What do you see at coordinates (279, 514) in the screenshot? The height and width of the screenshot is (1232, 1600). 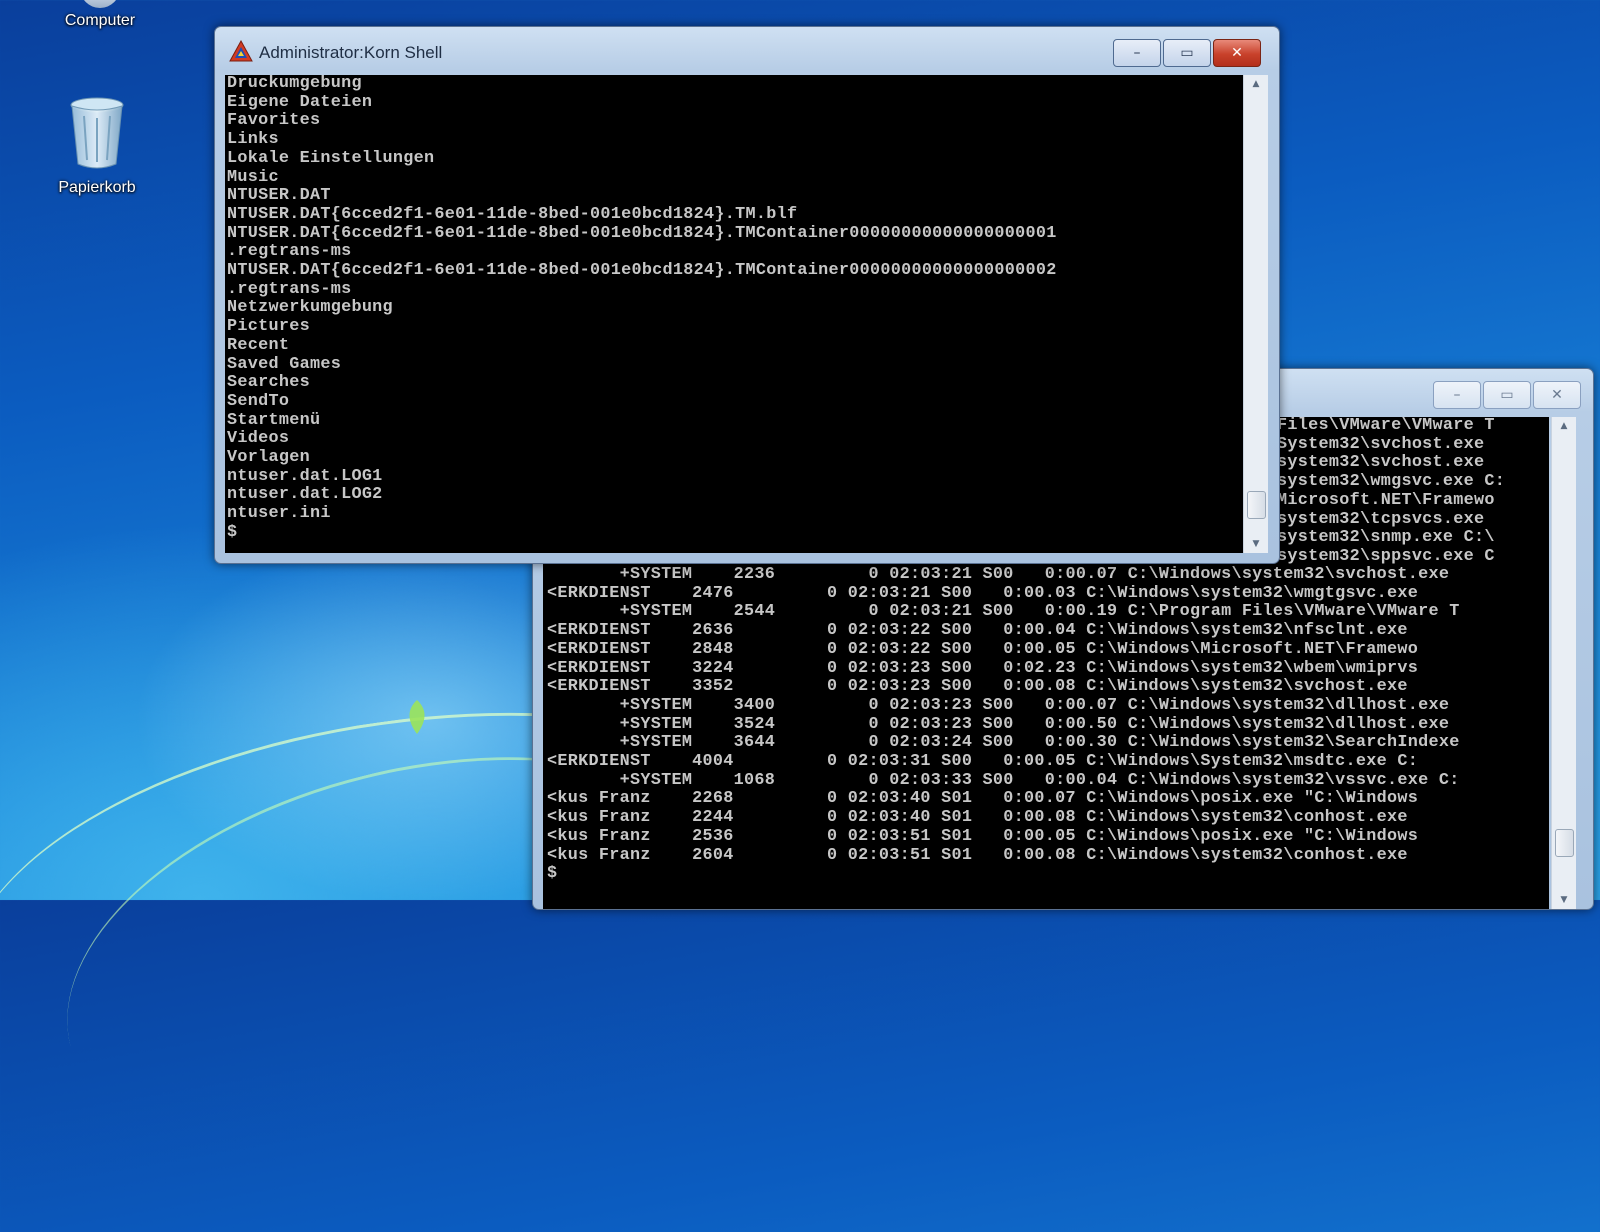 I see `console-line: ntuser.ini` at bounding box center [279, 514].